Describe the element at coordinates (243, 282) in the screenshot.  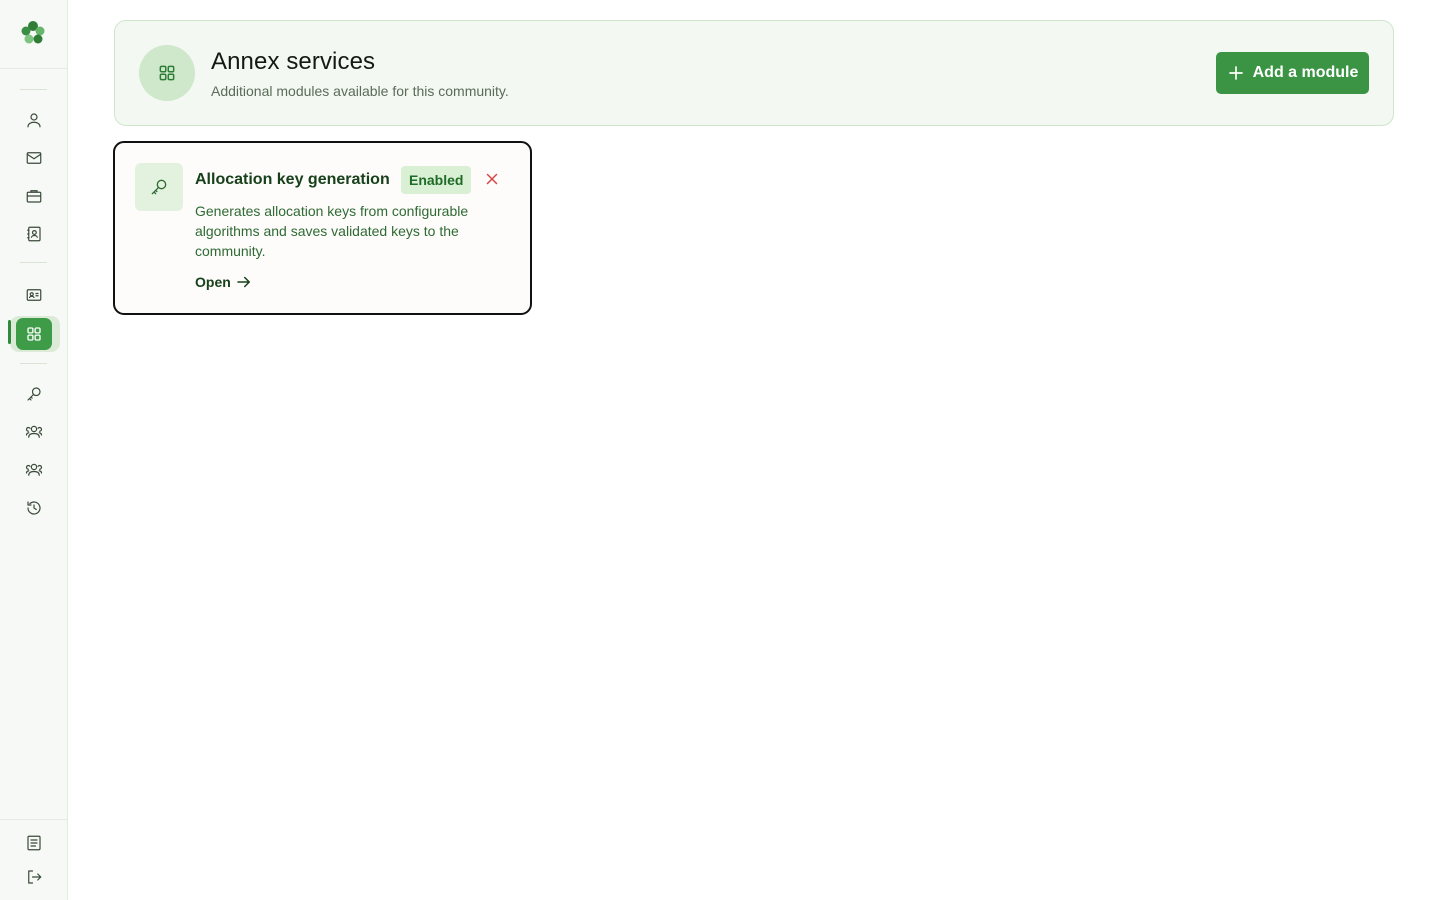
I see `arrow-right-icon` at that location.